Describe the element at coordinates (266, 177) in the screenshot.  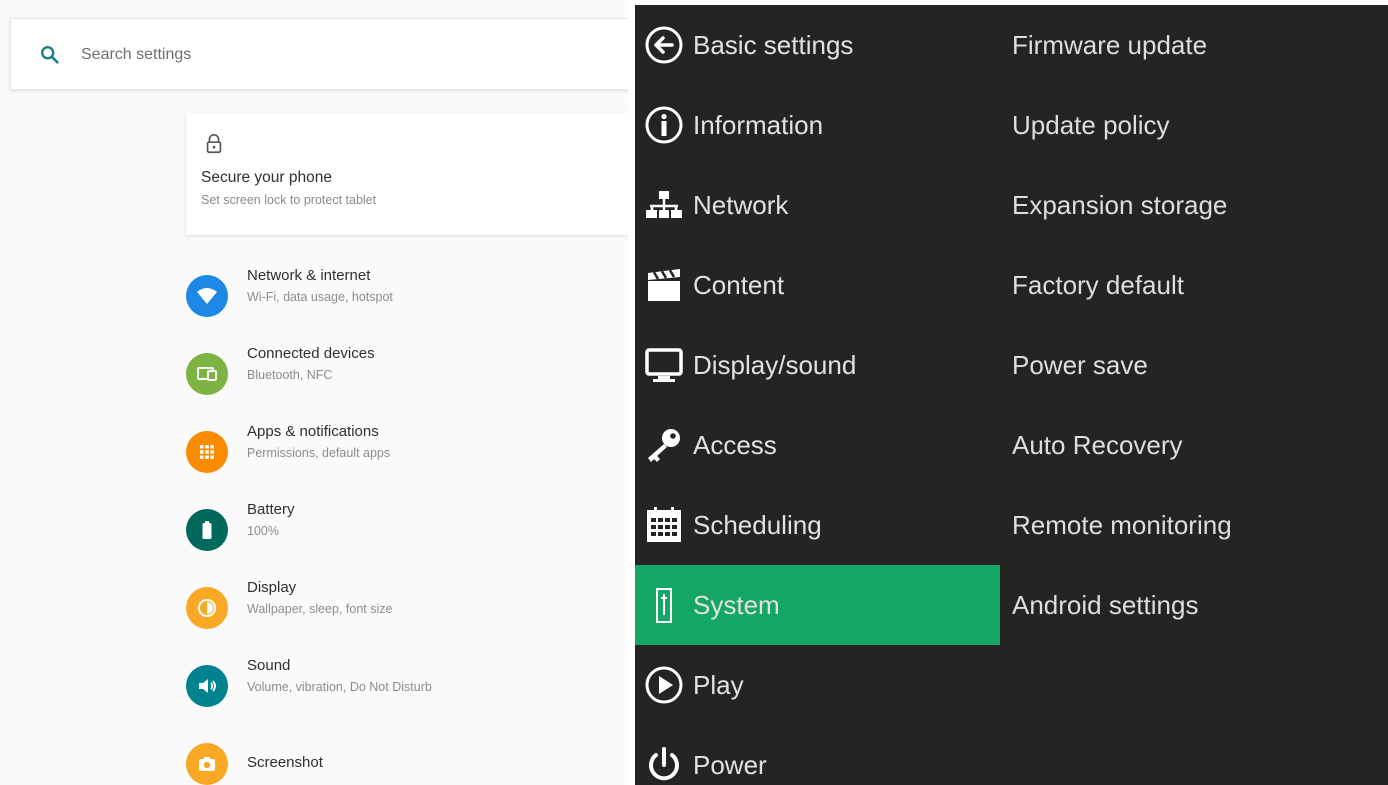
I see `secure-card-title: Secure your phone` at that location.